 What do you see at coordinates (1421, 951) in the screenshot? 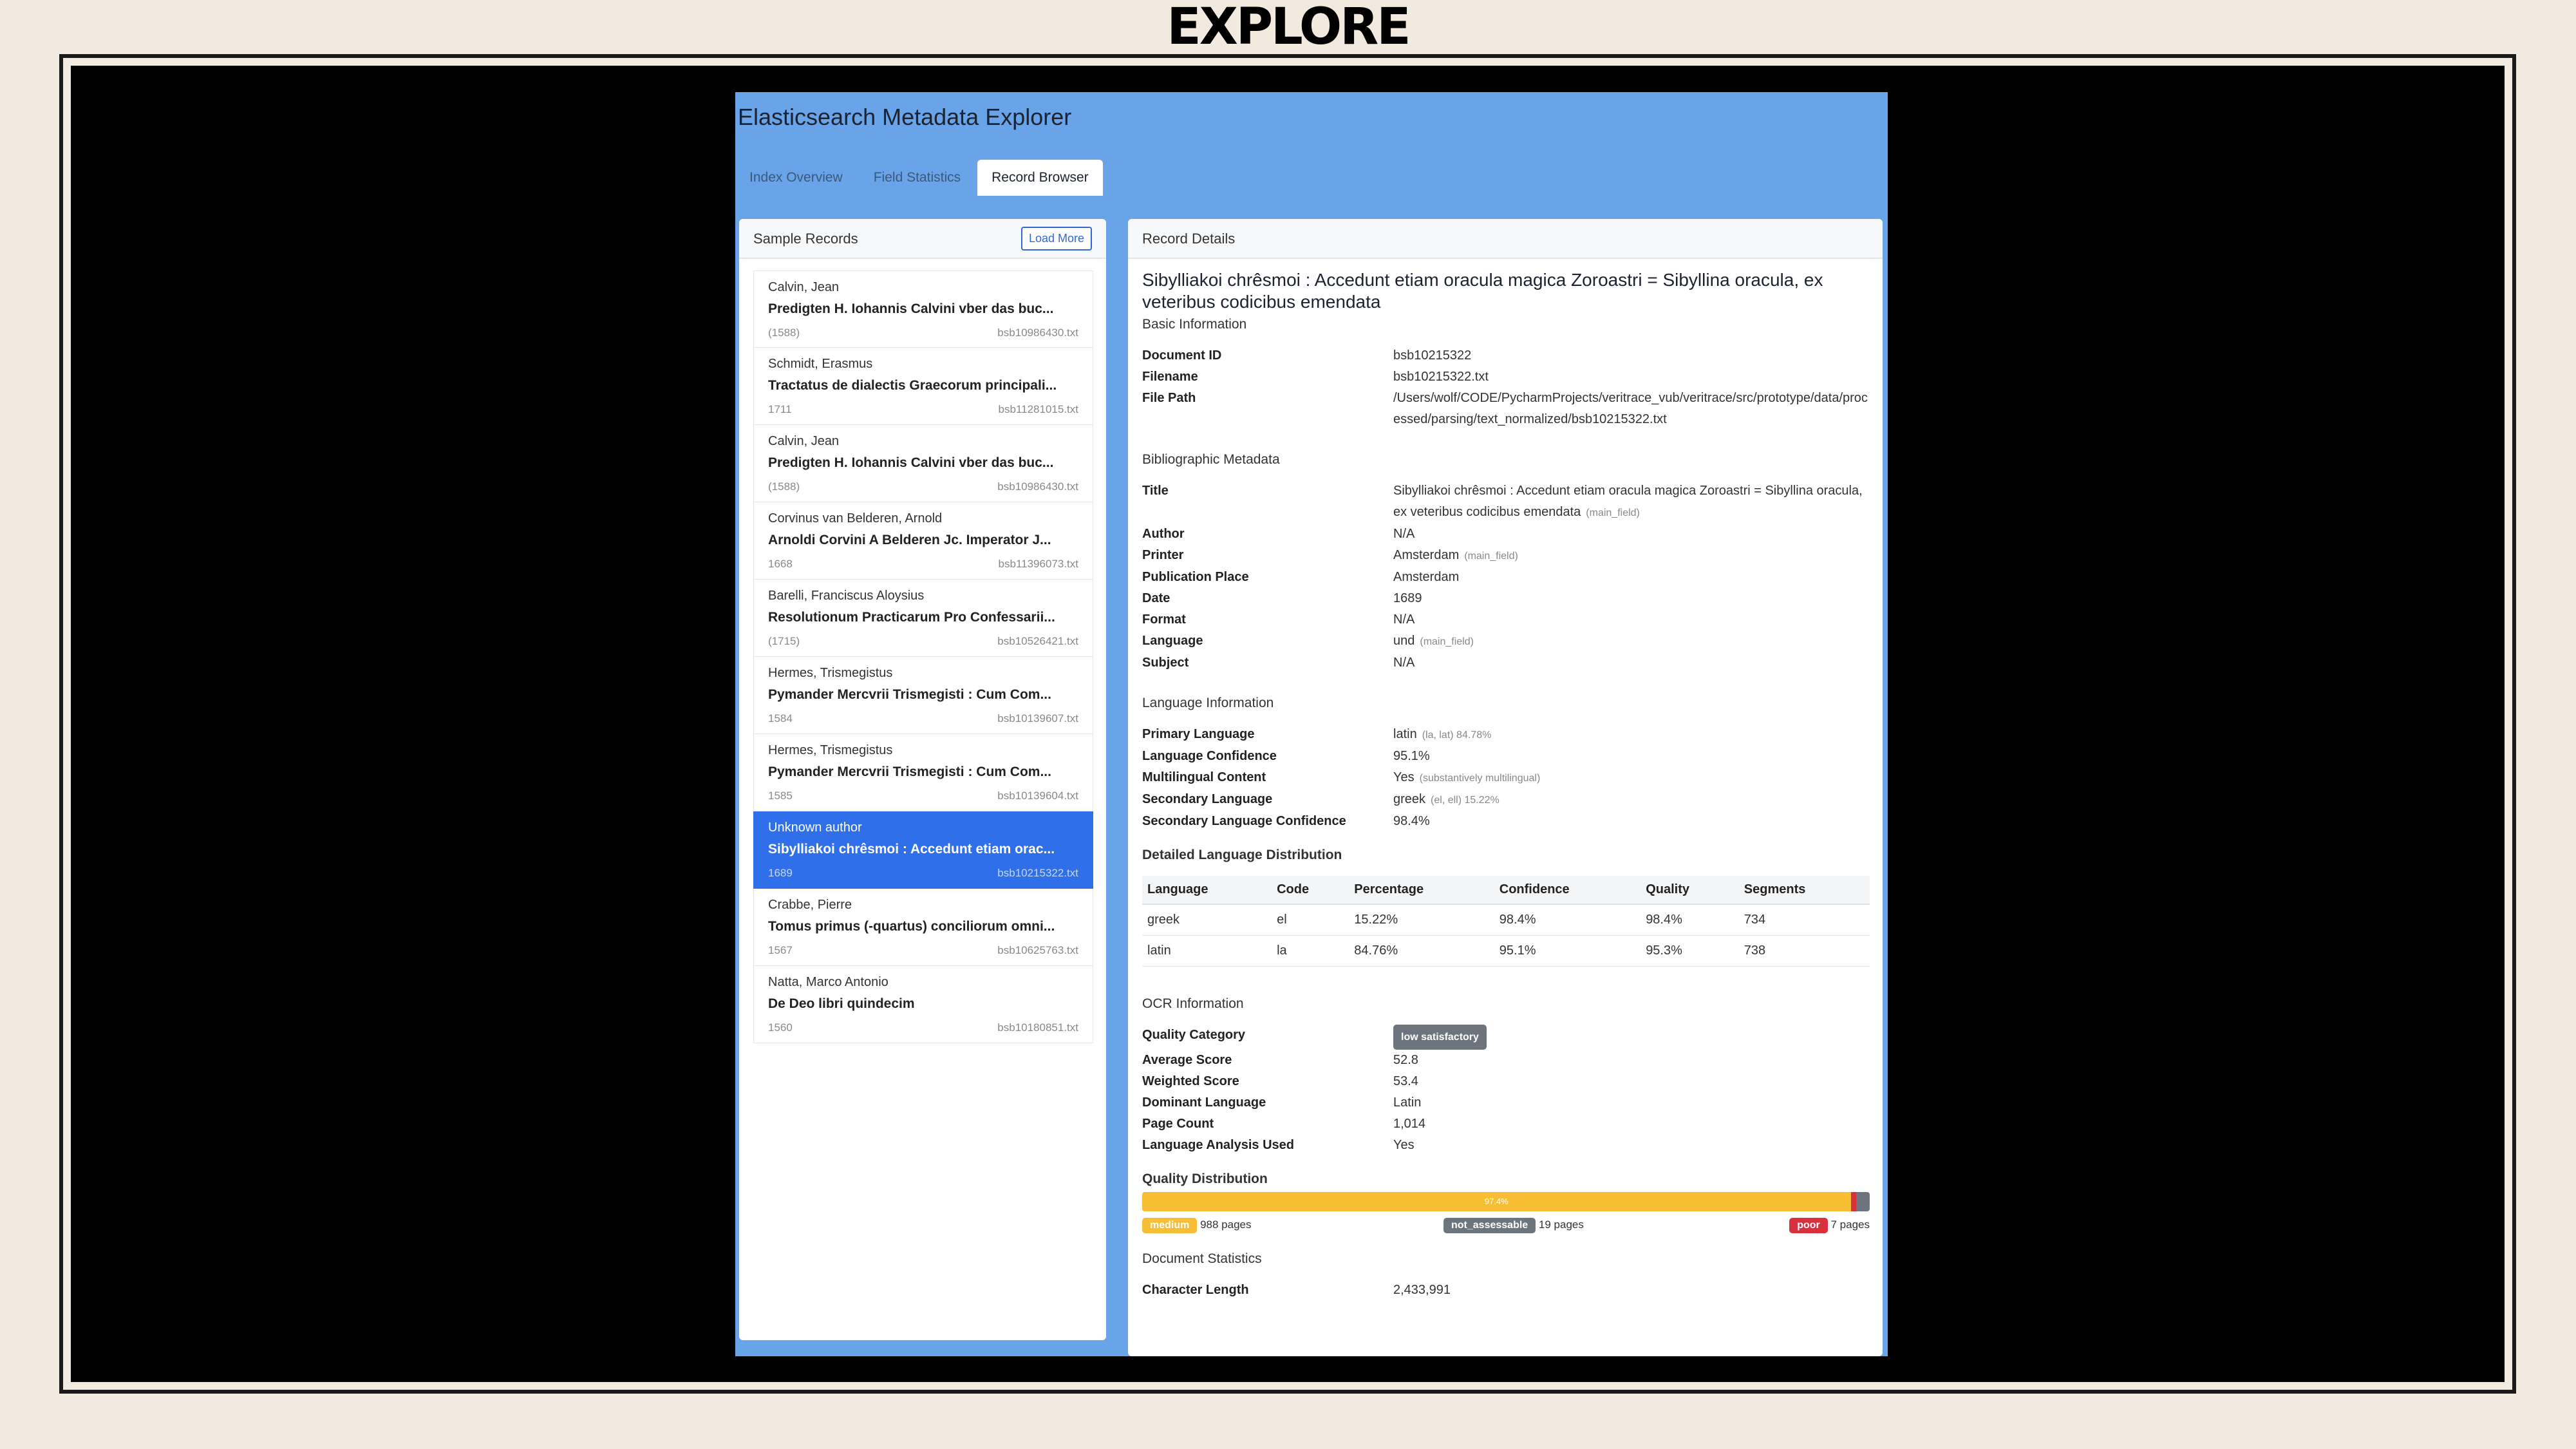
I see `table-cell: 84.76%` at bounding box center [1421, 951].